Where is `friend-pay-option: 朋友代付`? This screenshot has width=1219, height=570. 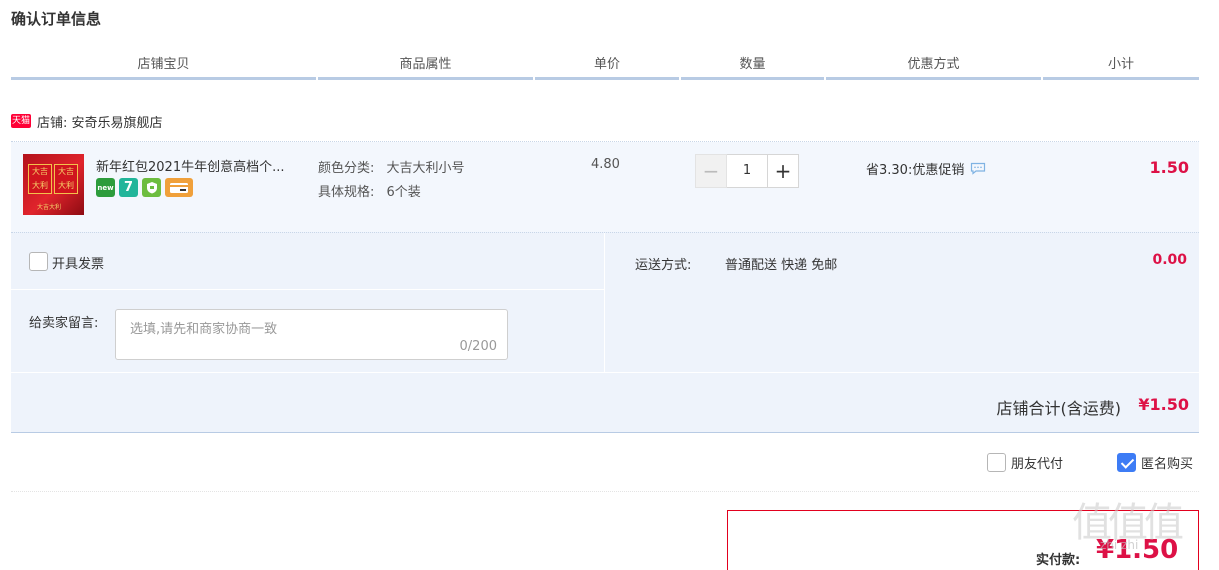
friend-pay-option: 朋友代付 is located at coordinates (1025, 462).